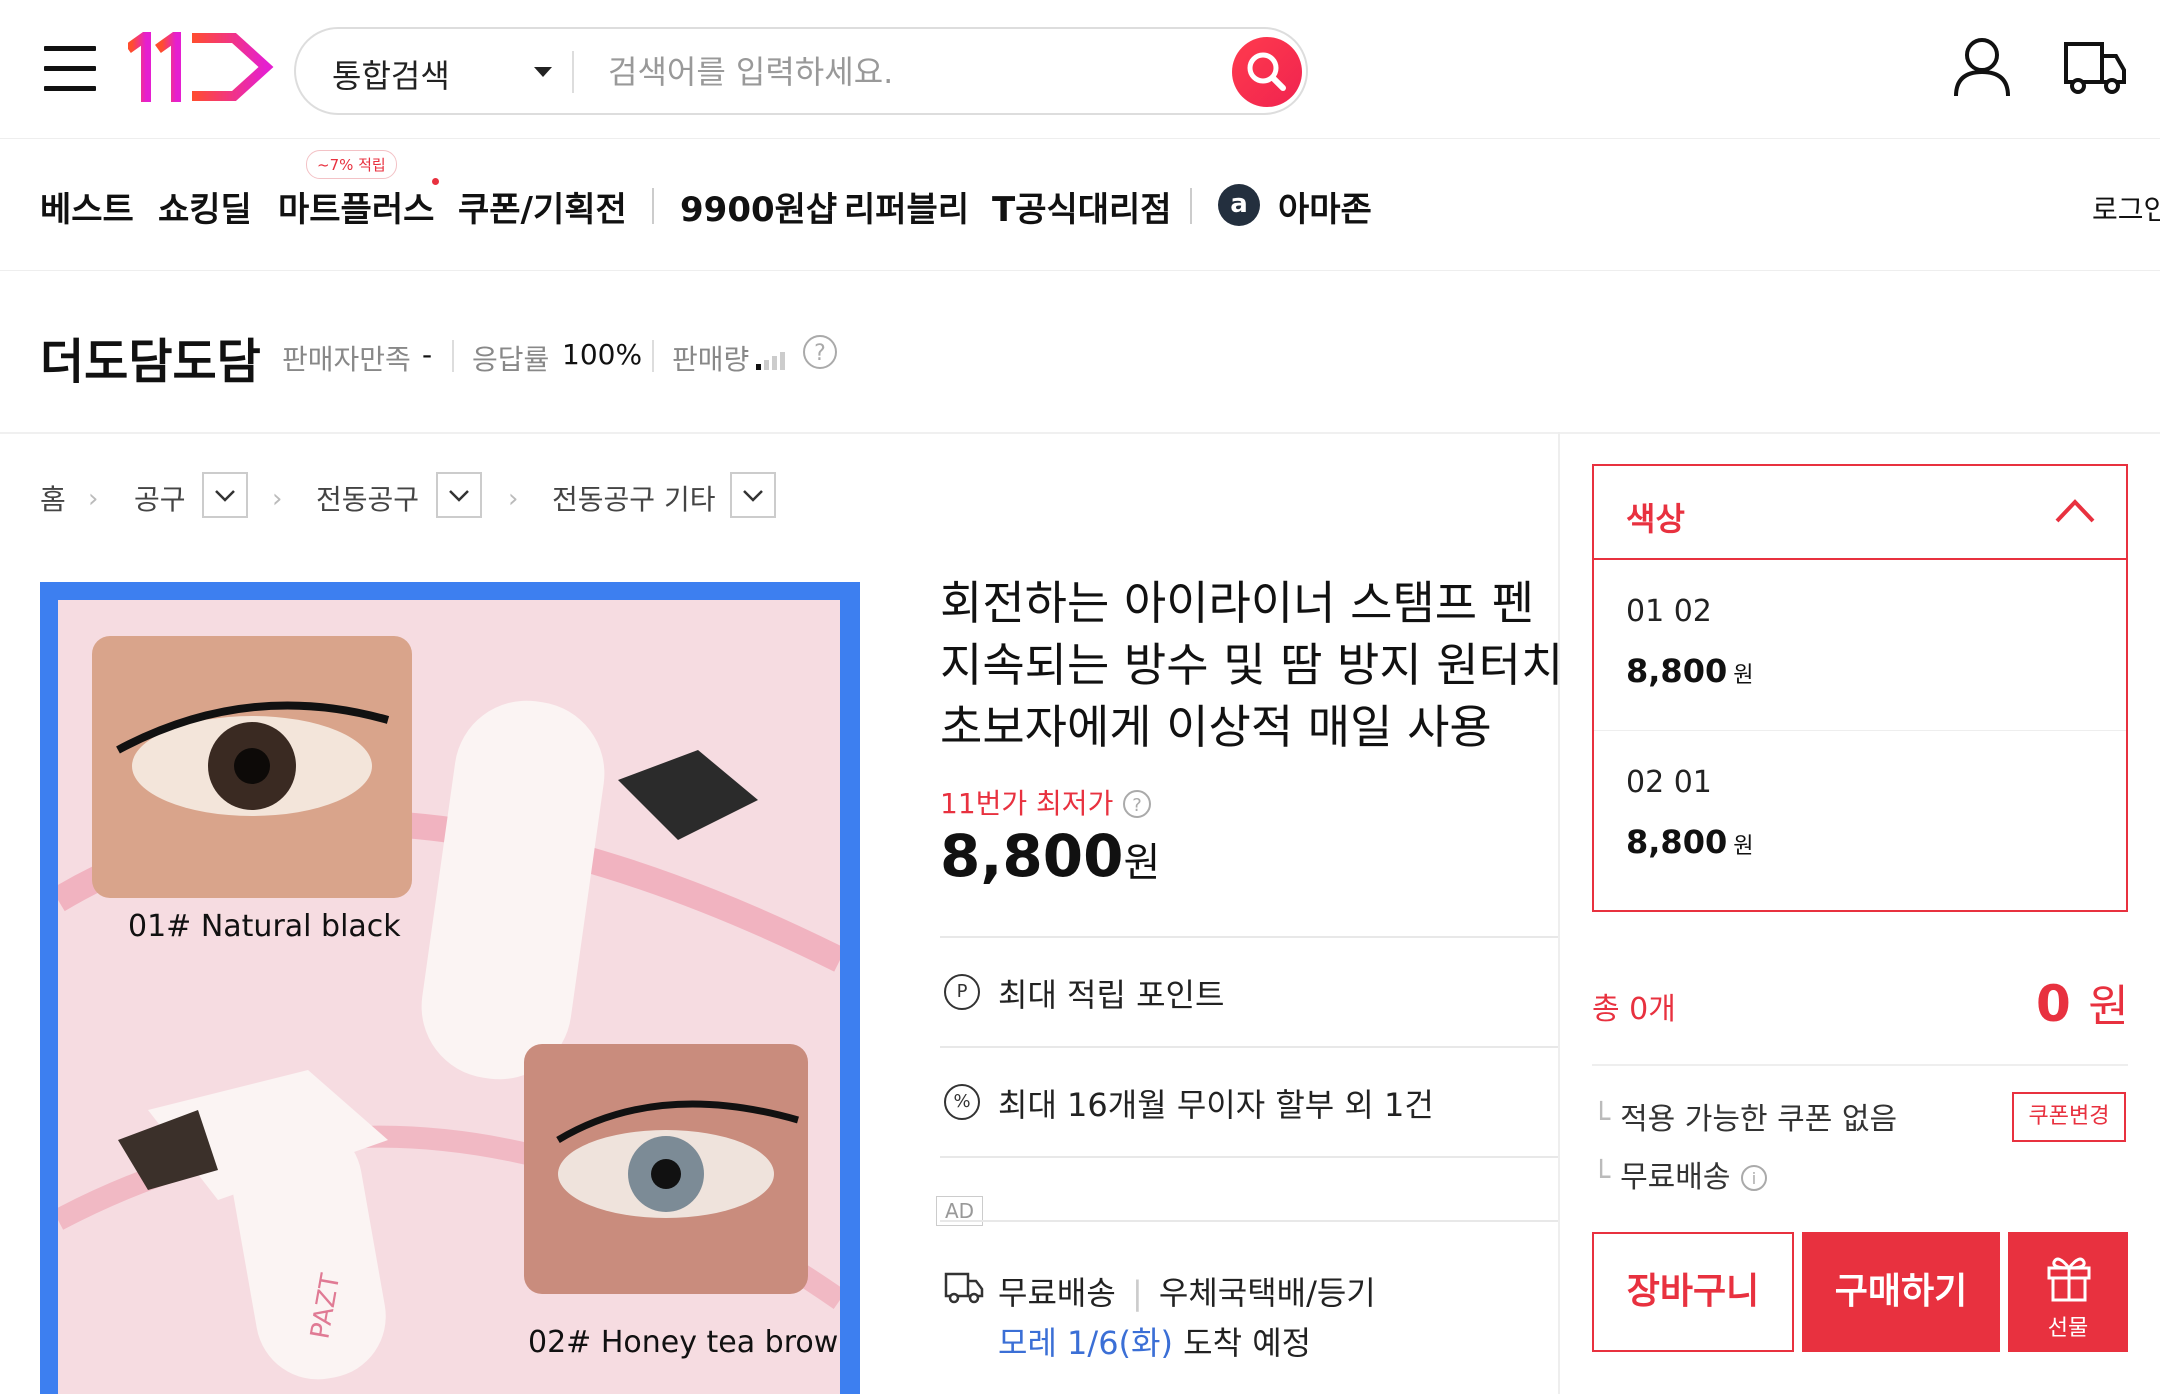 The height and width of the screenshot is (1394, 2160). What do you see at coordinates (2082, 1002) in the screenshot?
I see `total-price: 0 원` at bounding box center [2082, 1002].